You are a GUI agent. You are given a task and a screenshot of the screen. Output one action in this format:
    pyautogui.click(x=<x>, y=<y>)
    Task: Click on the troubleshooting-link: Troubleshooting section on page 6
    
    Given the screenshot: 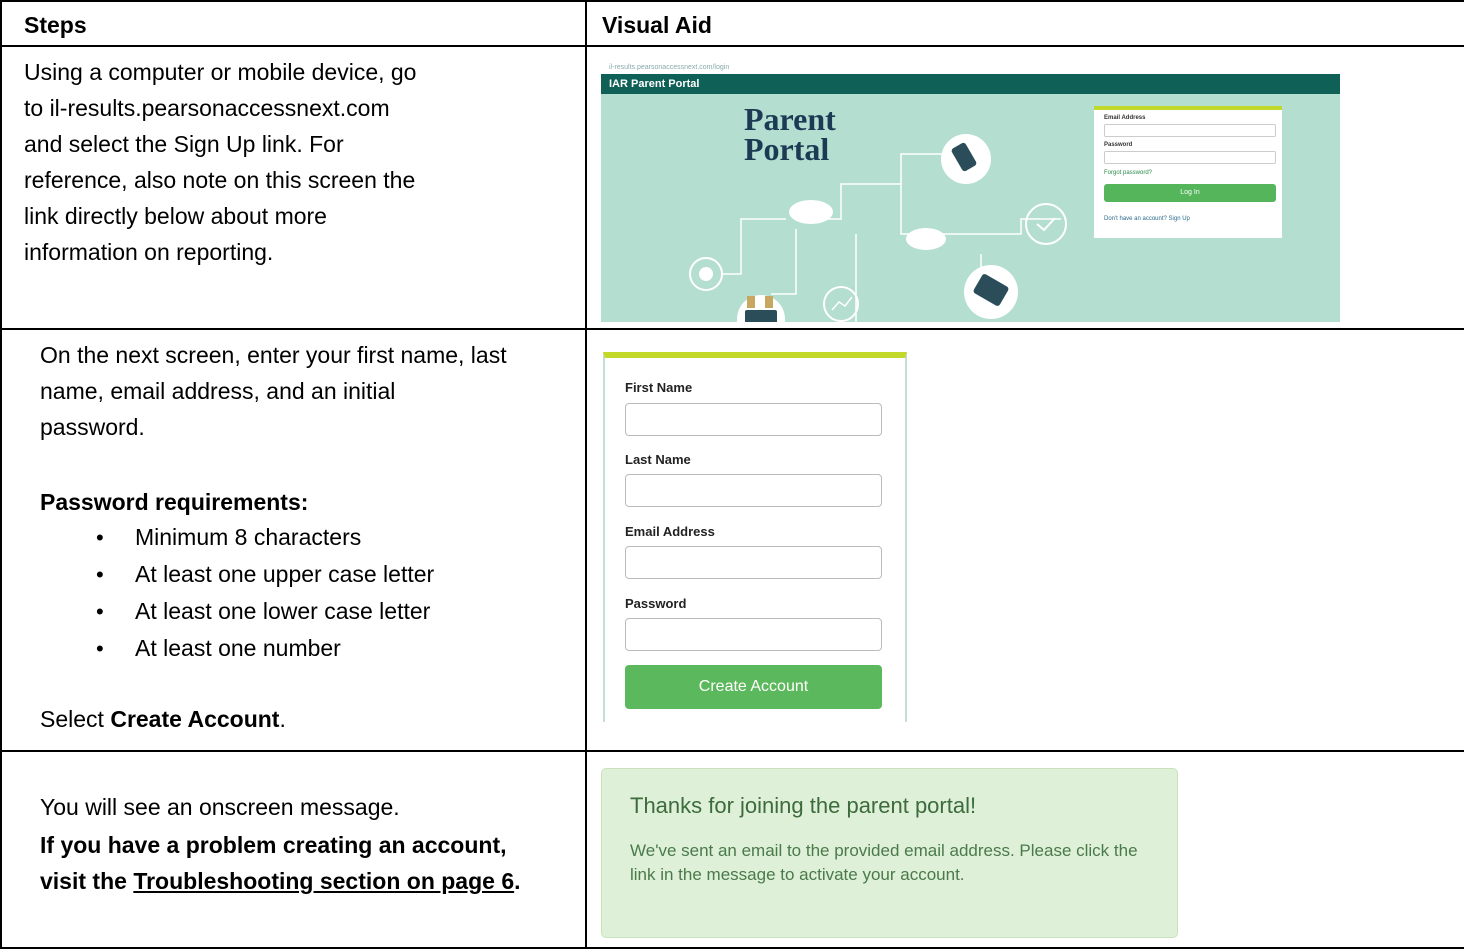 What is the action you would take?
    pyautogui.click(x=323, y=881)
    